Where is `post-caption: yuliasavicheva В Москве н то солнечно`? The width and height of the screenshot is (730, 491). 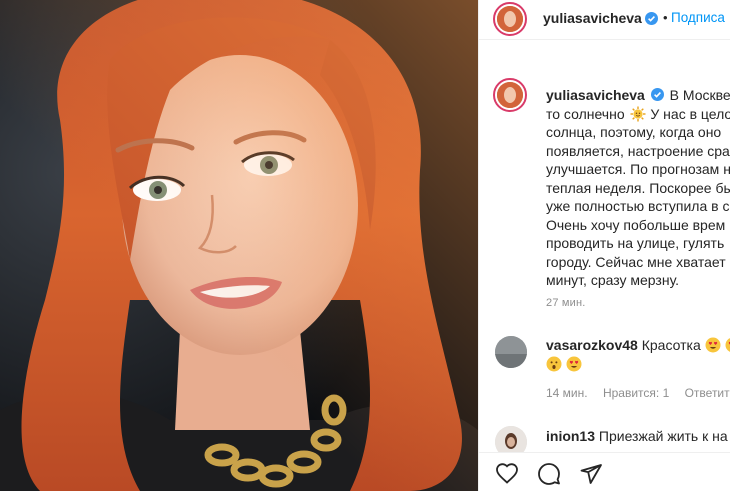
post-caption: yuliasavicheva В Москве н то солнечно is located at coordinates (638, 188).